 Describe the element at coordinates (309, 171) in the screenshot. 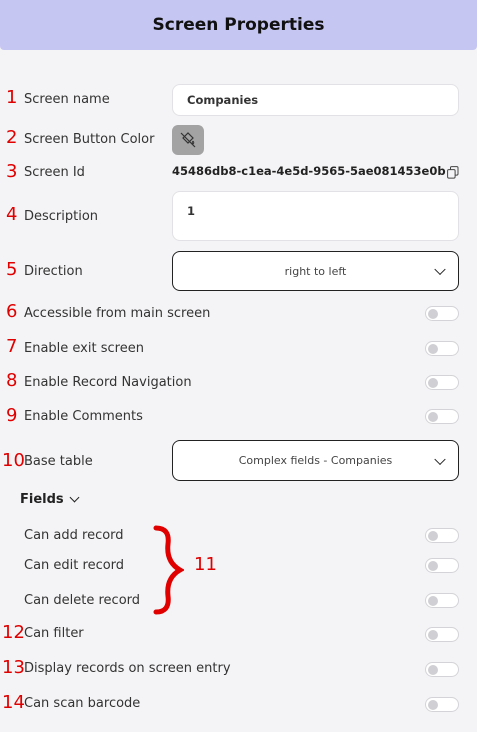

I see `screen-id-value: 45486db8-c1ea-4e5d-9565-5ae081453e0b` at that location.